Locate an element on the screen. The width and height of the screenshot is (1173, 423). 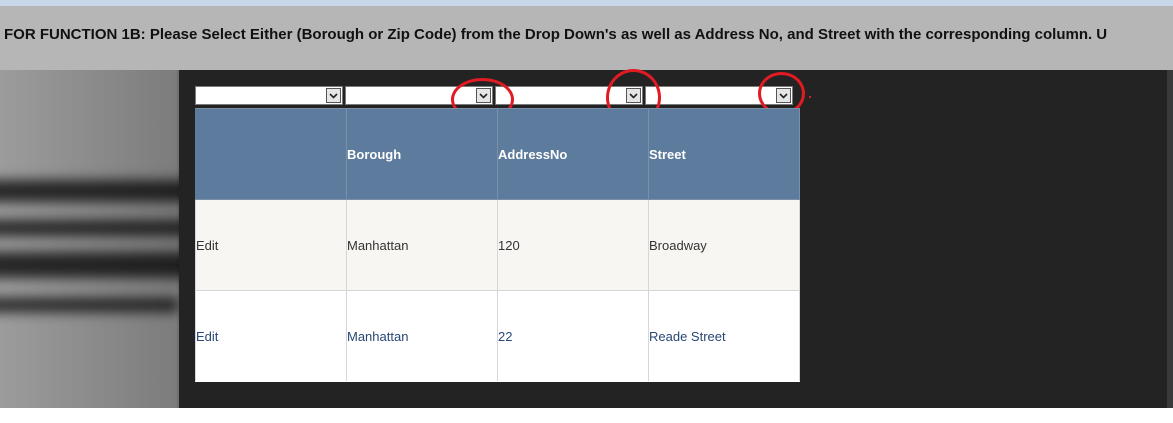
column-header-addressno: AddressNo is located at coordinates (573, 154).